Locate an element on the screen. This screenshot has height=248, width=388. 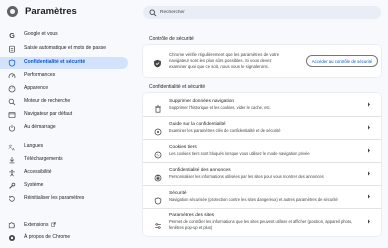
row-title: Cookies tiers is located at coordinates (183, 147).